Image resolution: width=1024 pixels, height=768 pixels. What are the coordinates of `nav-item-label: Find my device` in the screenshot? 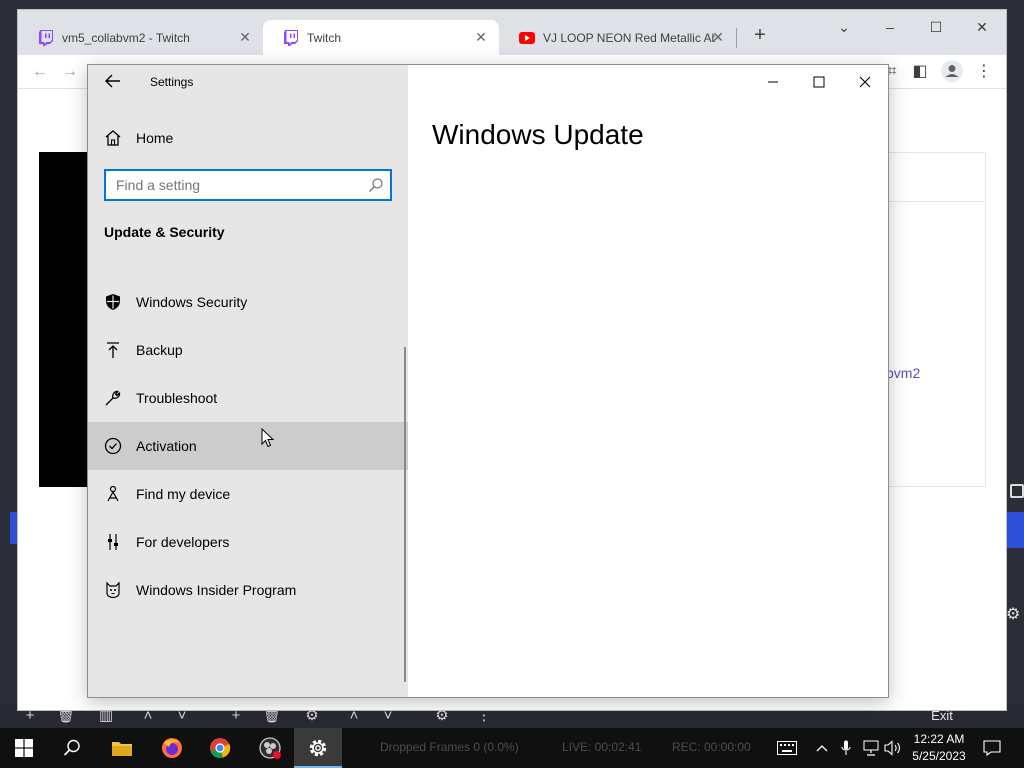 It's located at (183, 494).